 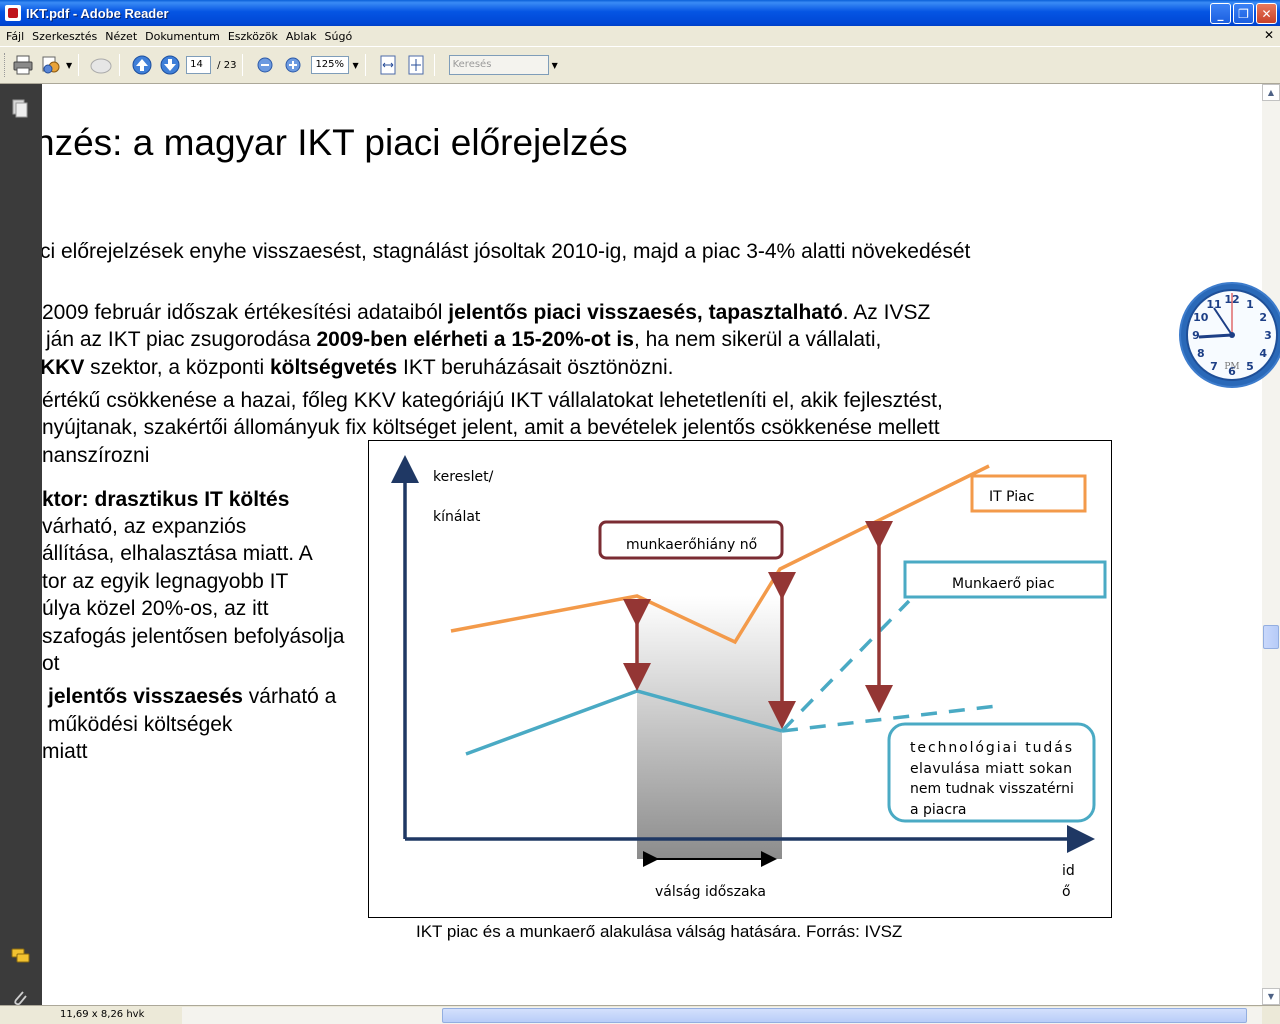 What do you see at coordinates (330, 65) in the screenshot?
I see `zoom-level-input: 125%` at bounding box center [330, 65].